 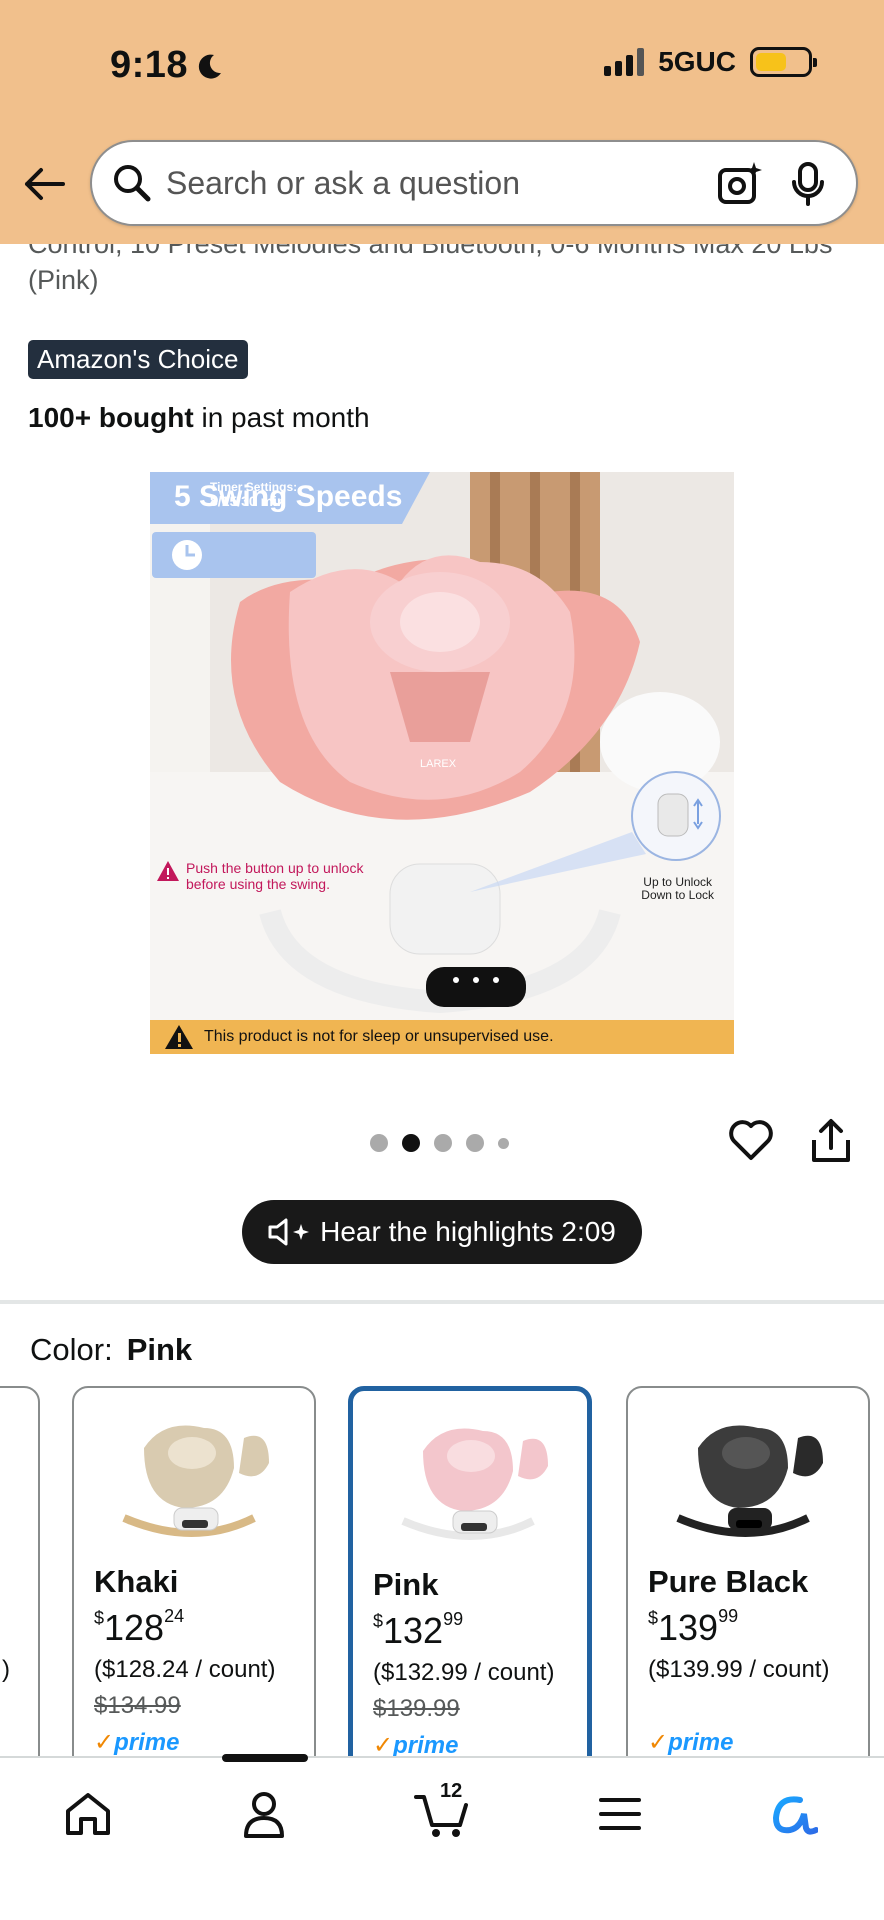 I want to click on network-label: 5GUC, so click(x=697, y=61).